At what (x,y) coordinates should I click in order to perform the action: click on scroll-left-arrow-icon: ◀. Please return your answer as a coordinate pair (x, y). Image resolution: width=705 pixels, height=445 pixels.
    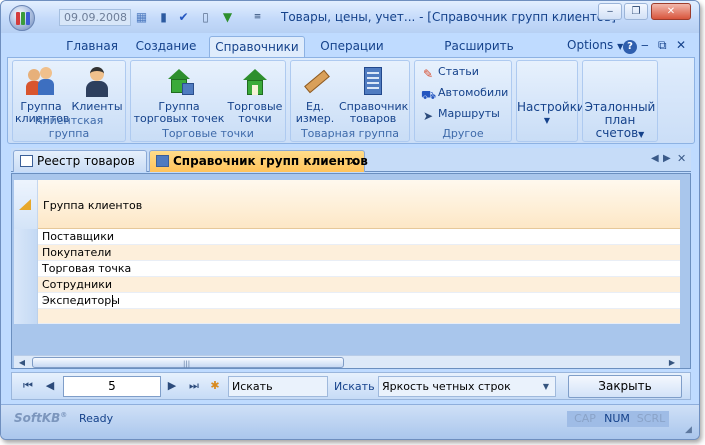
    Looking at the image, I should click on (22, 362).